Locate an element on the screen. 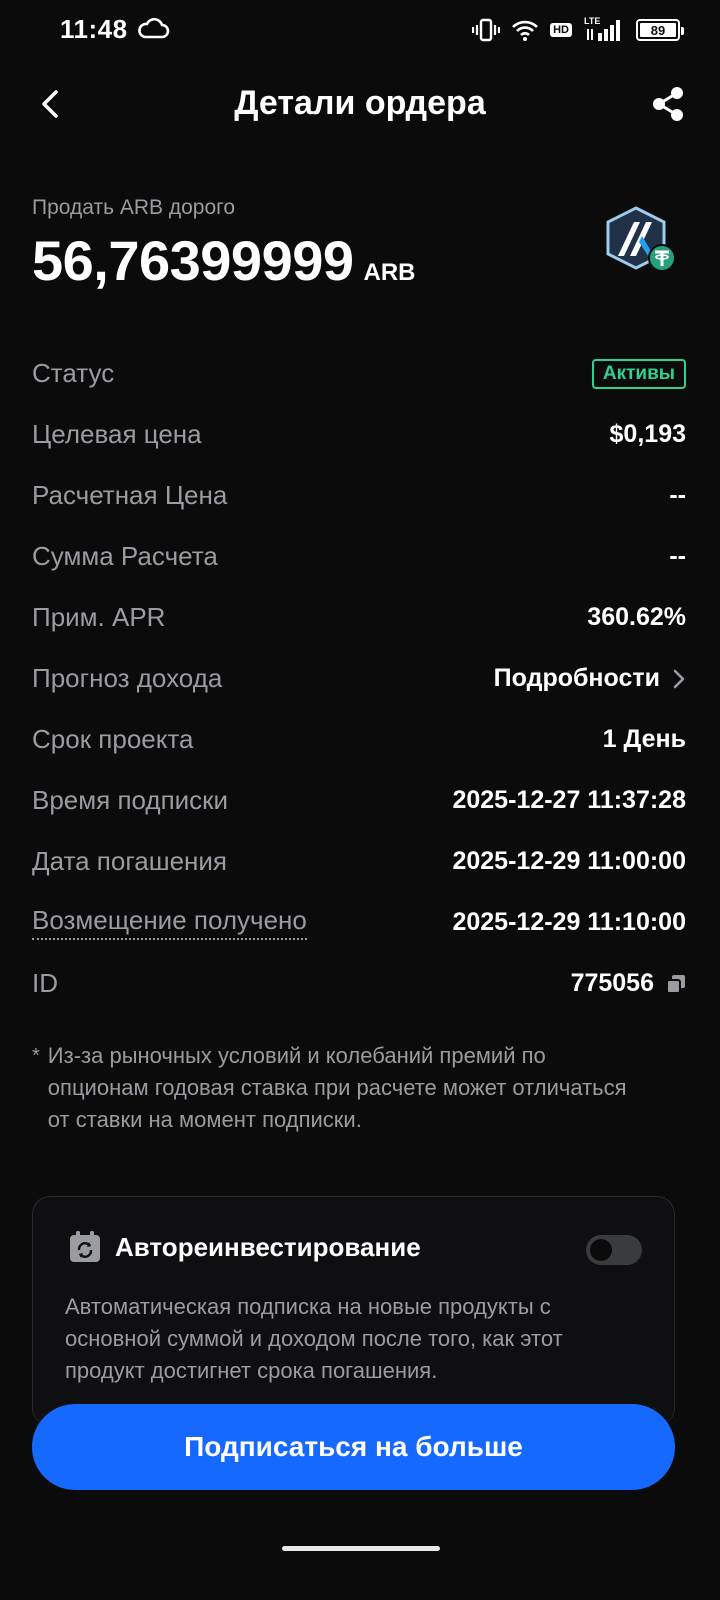 The width and height of the screenshot is (720, 1600). details-link: Подробности is located at coordinates (590, 678).